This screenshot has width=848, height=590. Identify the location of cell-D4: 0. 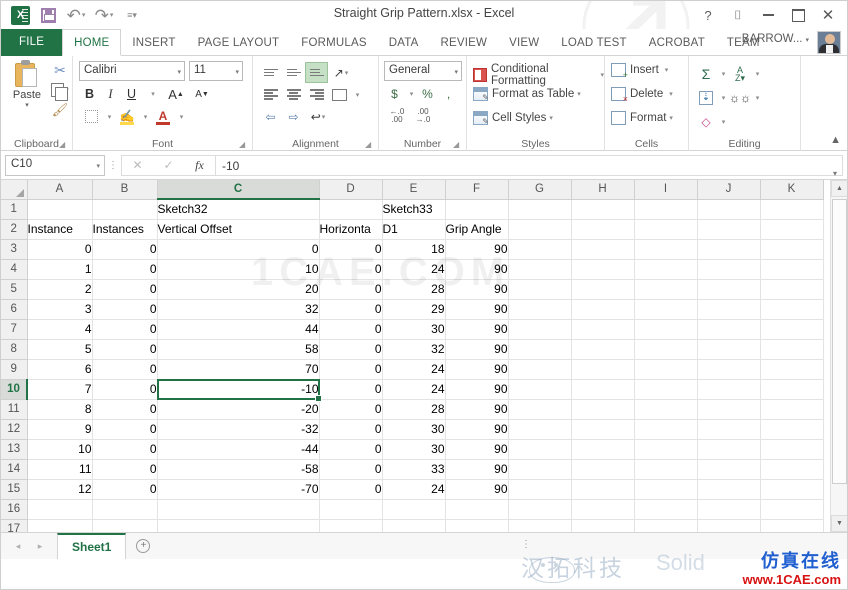
(351, 269).